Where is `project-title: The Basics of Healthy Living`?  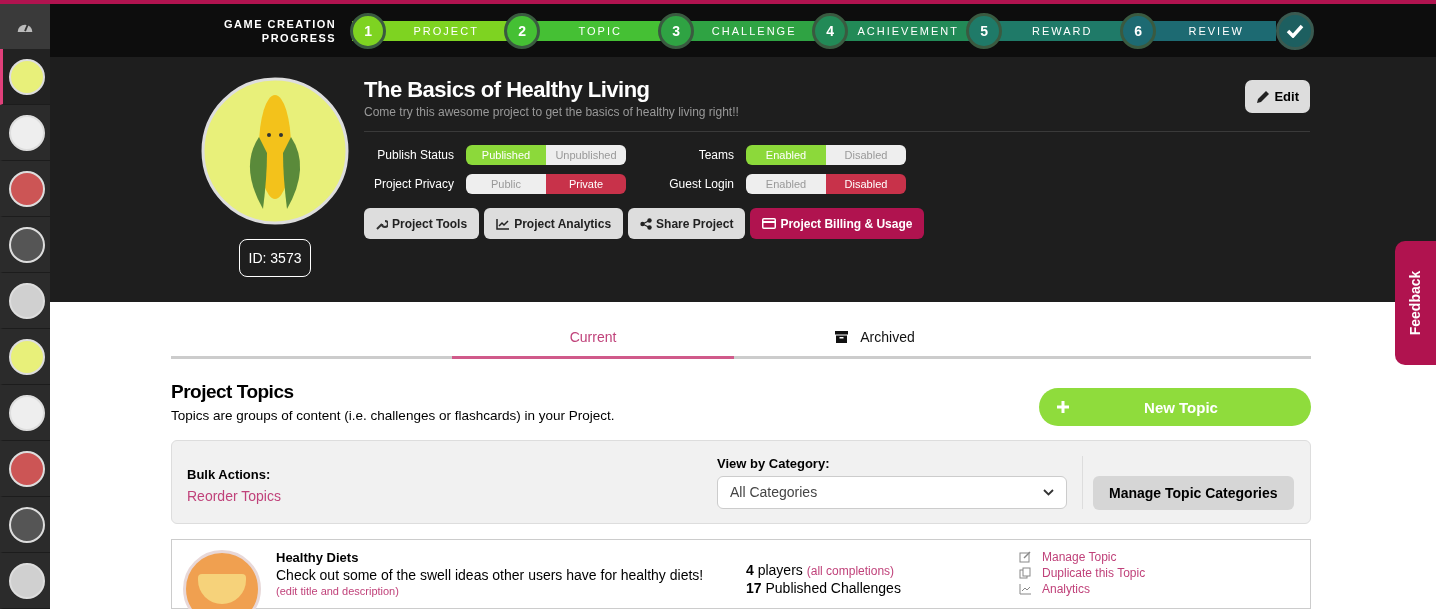
project-title: The Basics of Healthy Living is located at coordinates (507, 90).